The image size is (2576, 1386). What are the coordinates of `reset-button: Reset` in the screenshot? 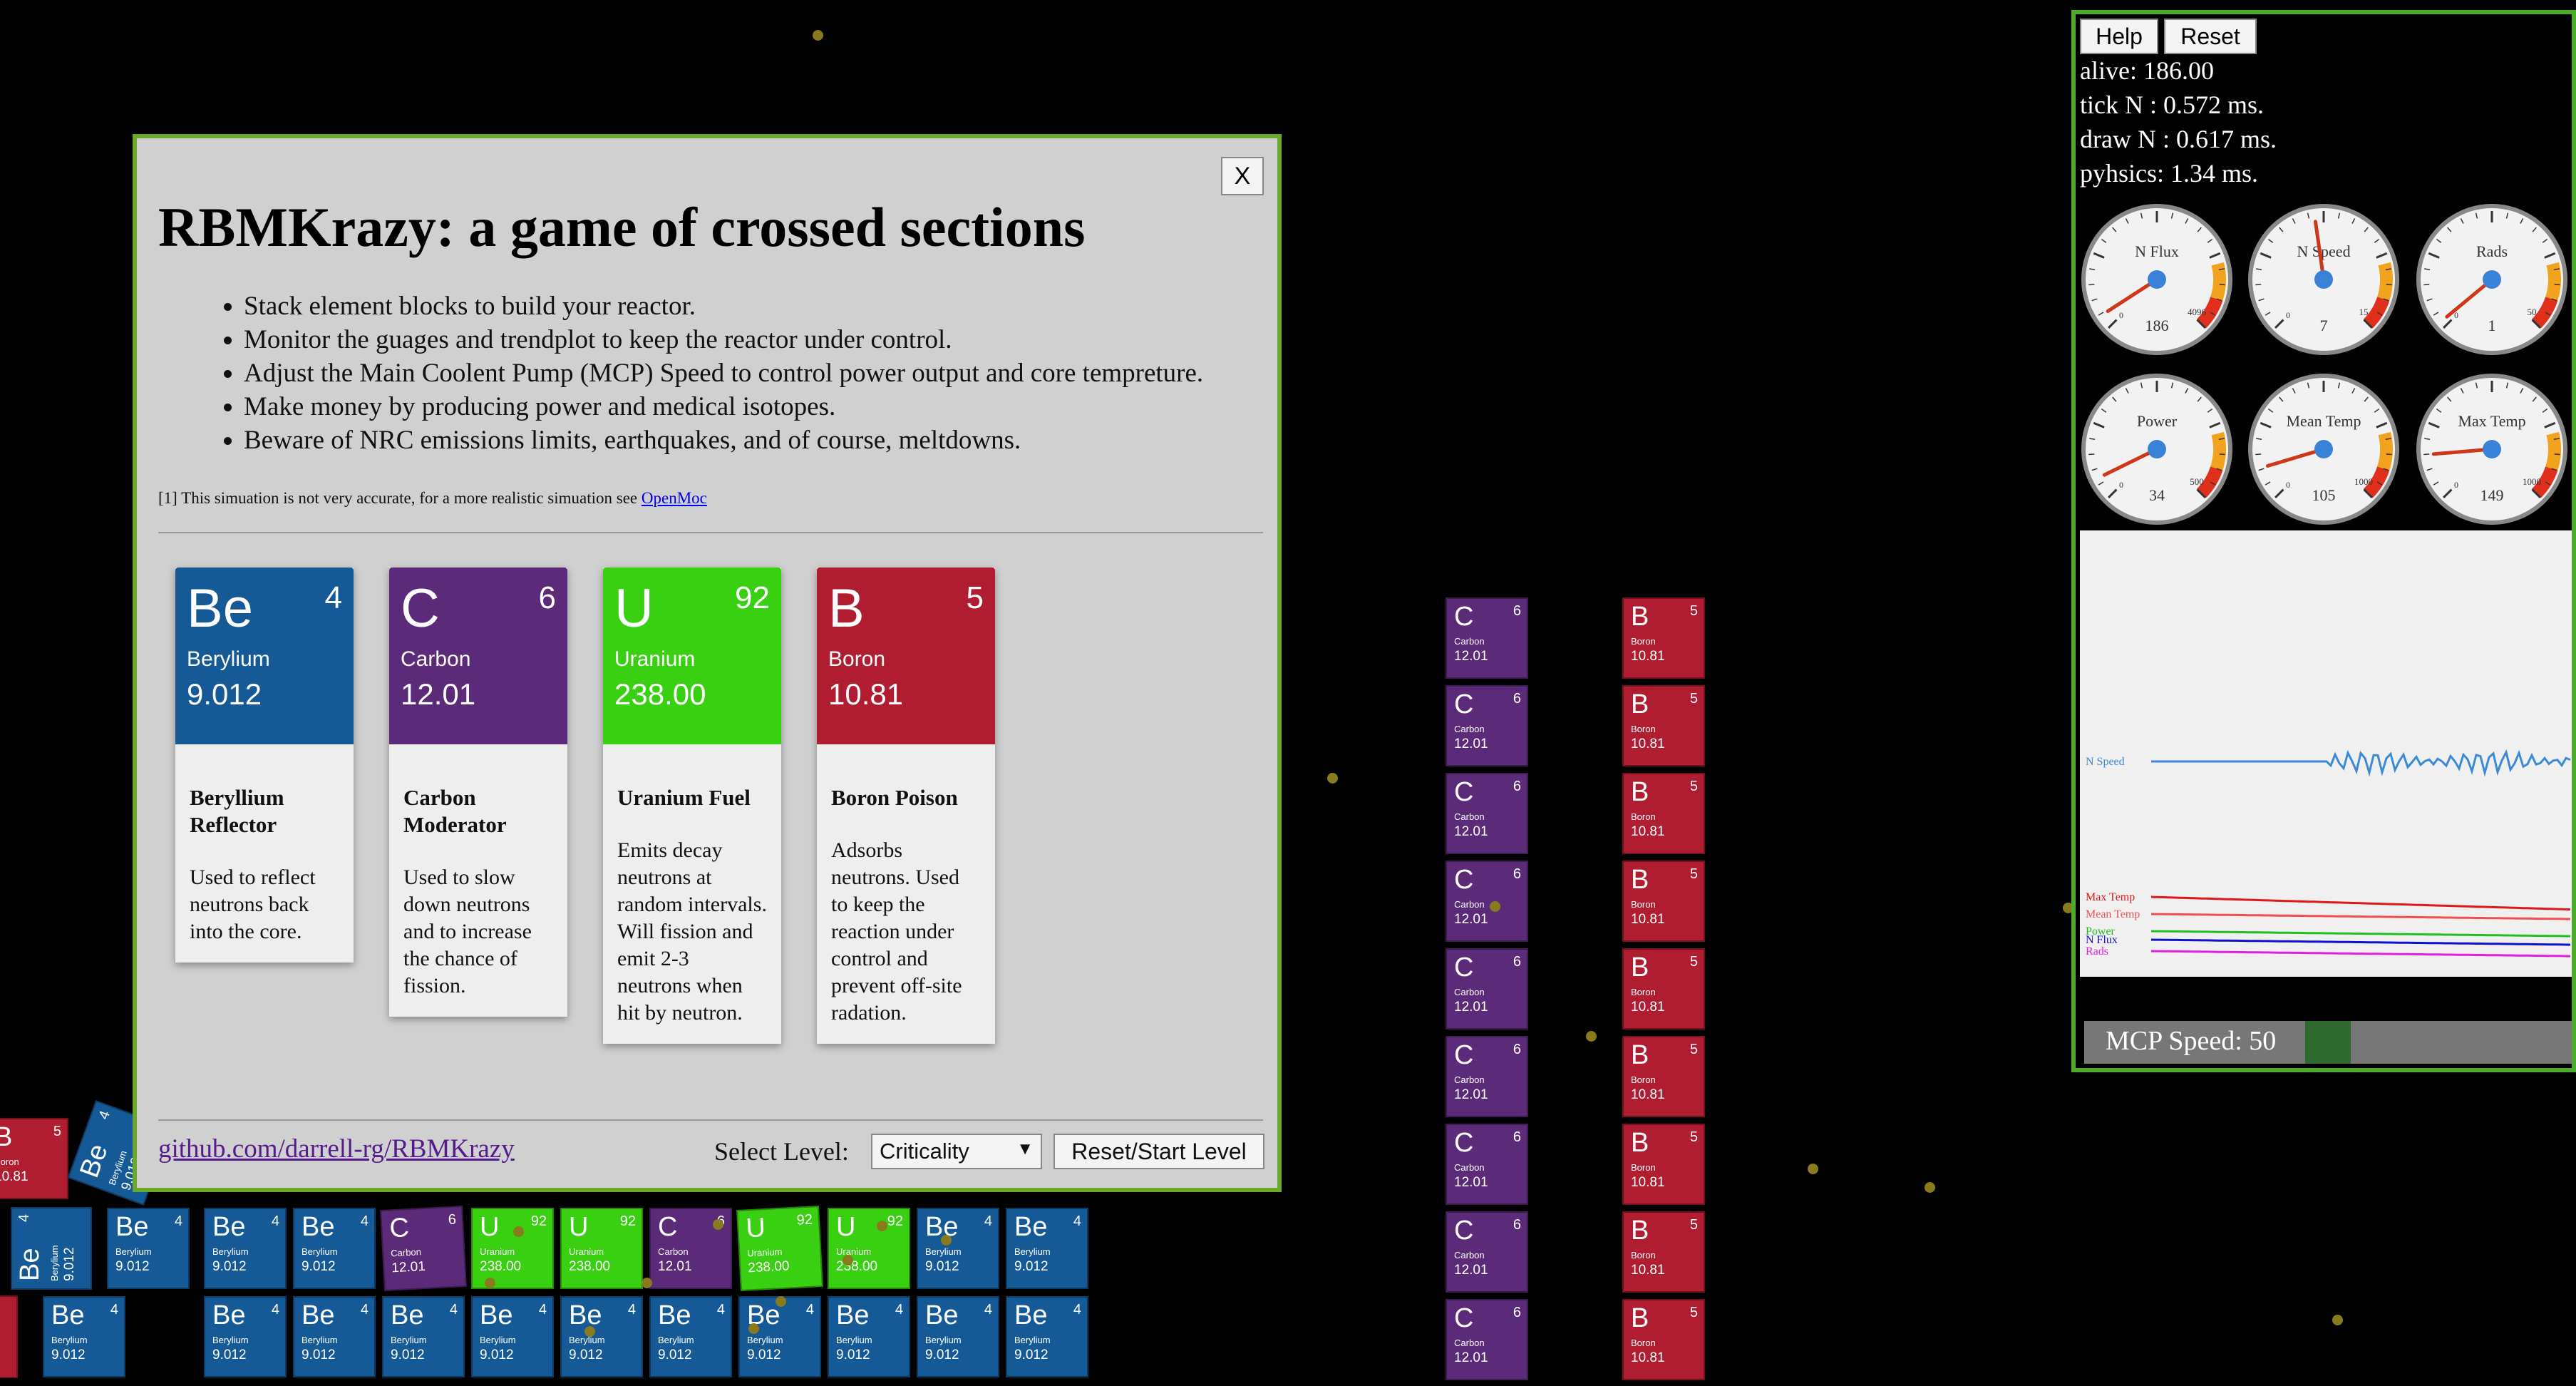 It's located at (2210, 36).